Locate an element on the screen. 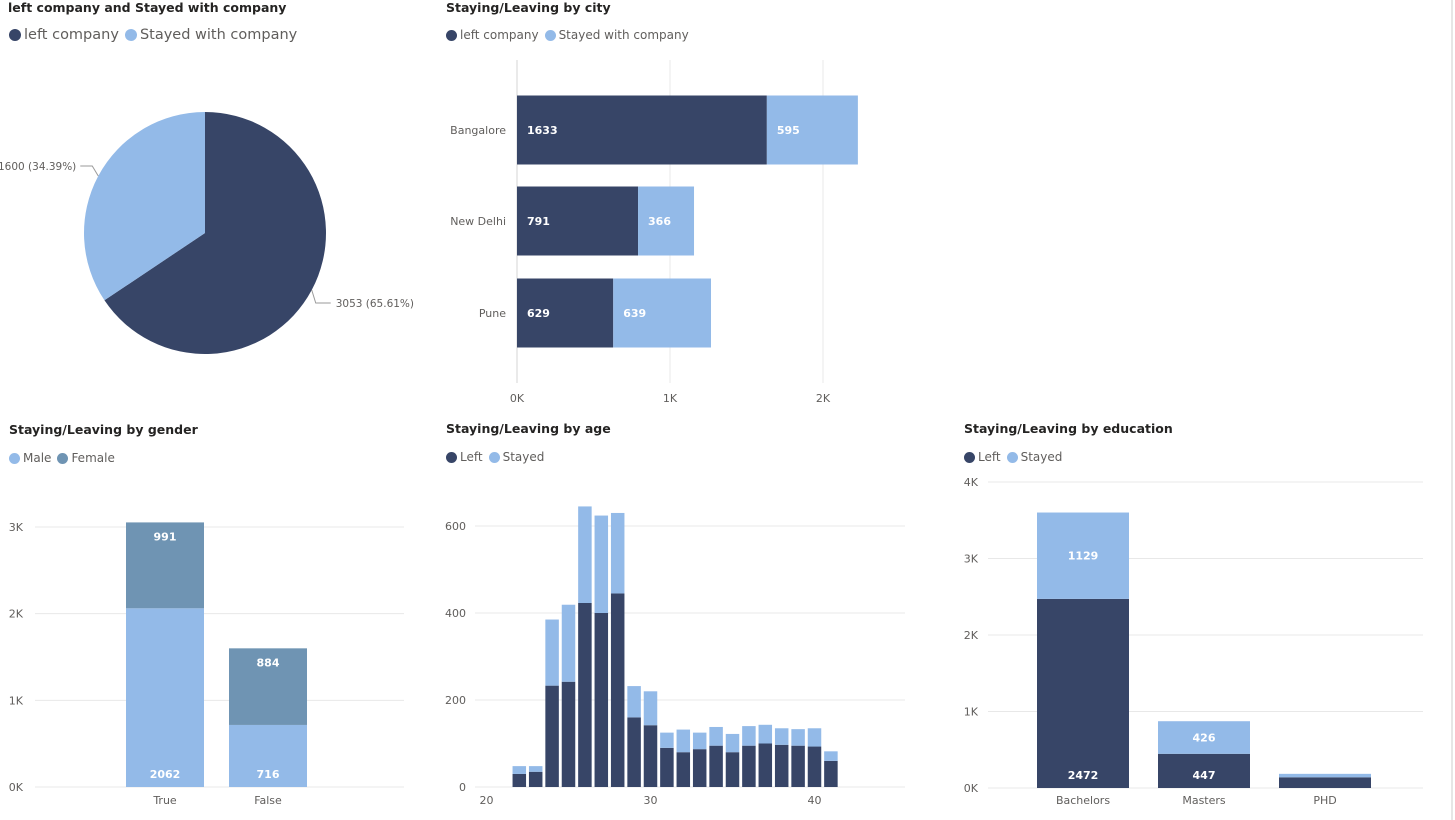 The height and width of the screenshot is (820, 1455). y-tick-label: 0K is located at coordinates (971, 788).